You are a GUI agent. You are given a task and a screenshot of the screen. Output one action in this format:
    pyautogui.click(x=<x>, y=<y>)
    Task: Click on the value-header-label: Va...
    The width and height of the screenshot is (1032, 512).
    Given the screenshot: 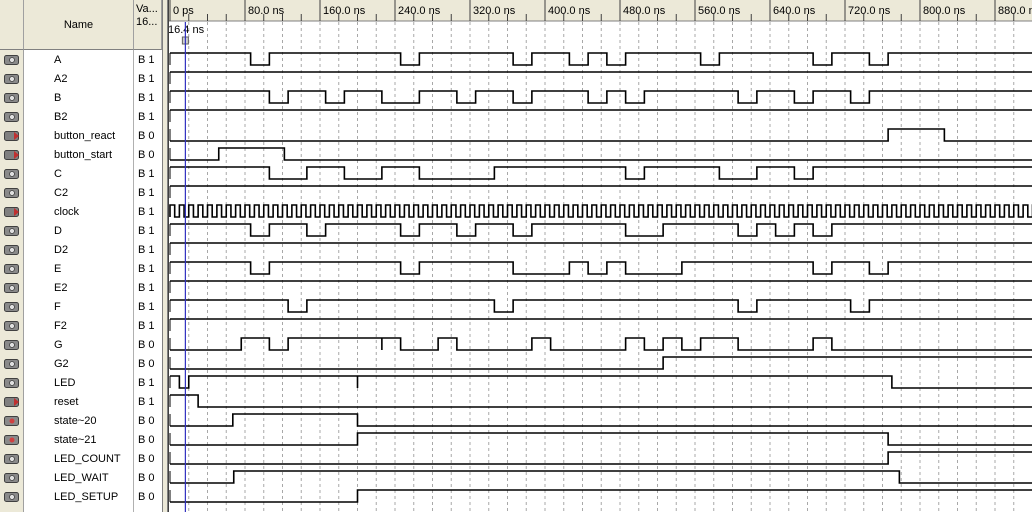 What is the action you would take?
    pyautogui.click(x=147, y=9)
    